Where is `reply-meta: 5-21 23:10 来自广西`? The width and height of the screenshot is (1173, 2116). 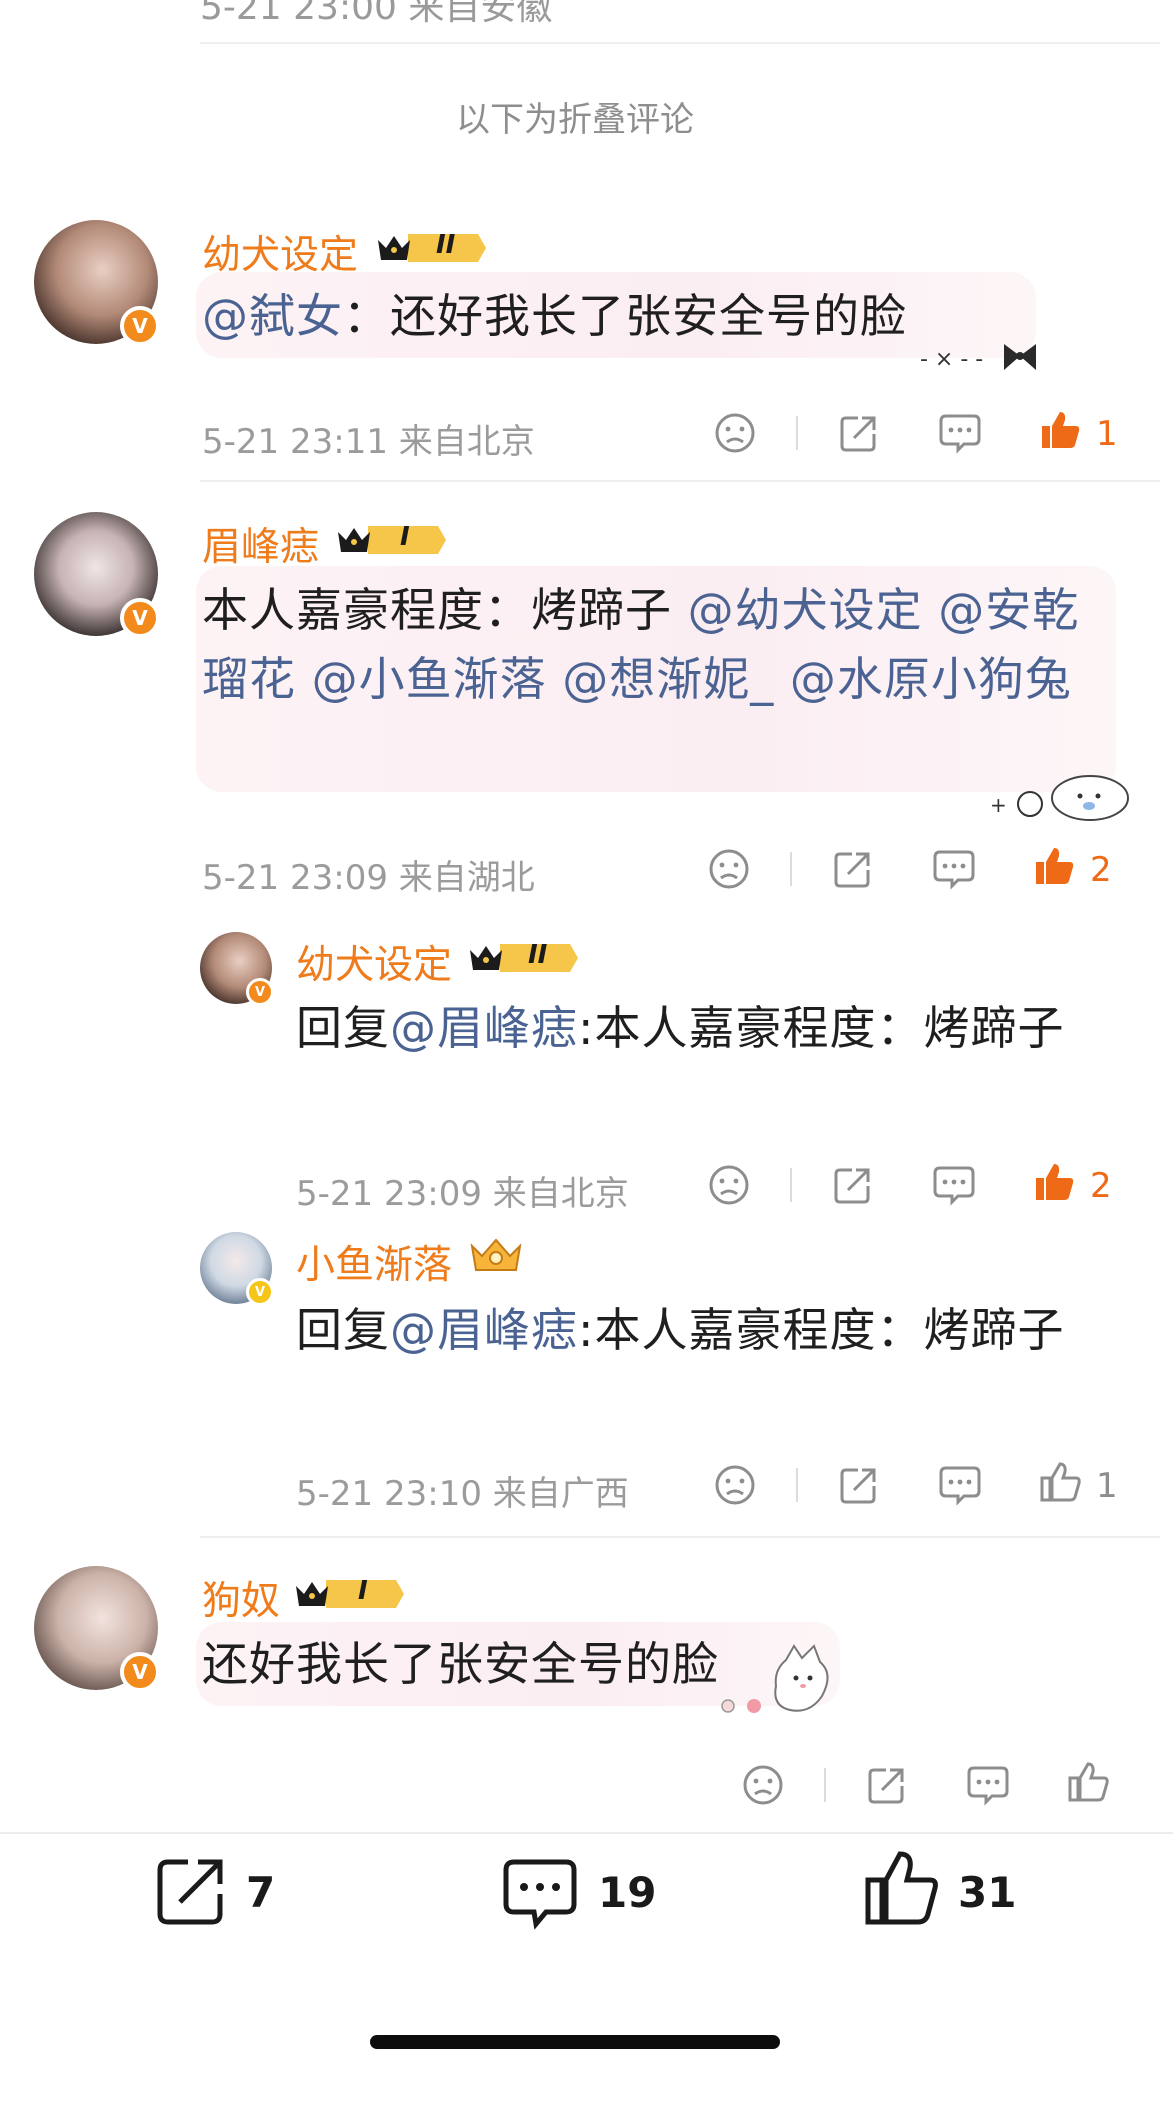 reply-meta: 5-21 23:10 来自广西 is located at coordinates (462, 1494).